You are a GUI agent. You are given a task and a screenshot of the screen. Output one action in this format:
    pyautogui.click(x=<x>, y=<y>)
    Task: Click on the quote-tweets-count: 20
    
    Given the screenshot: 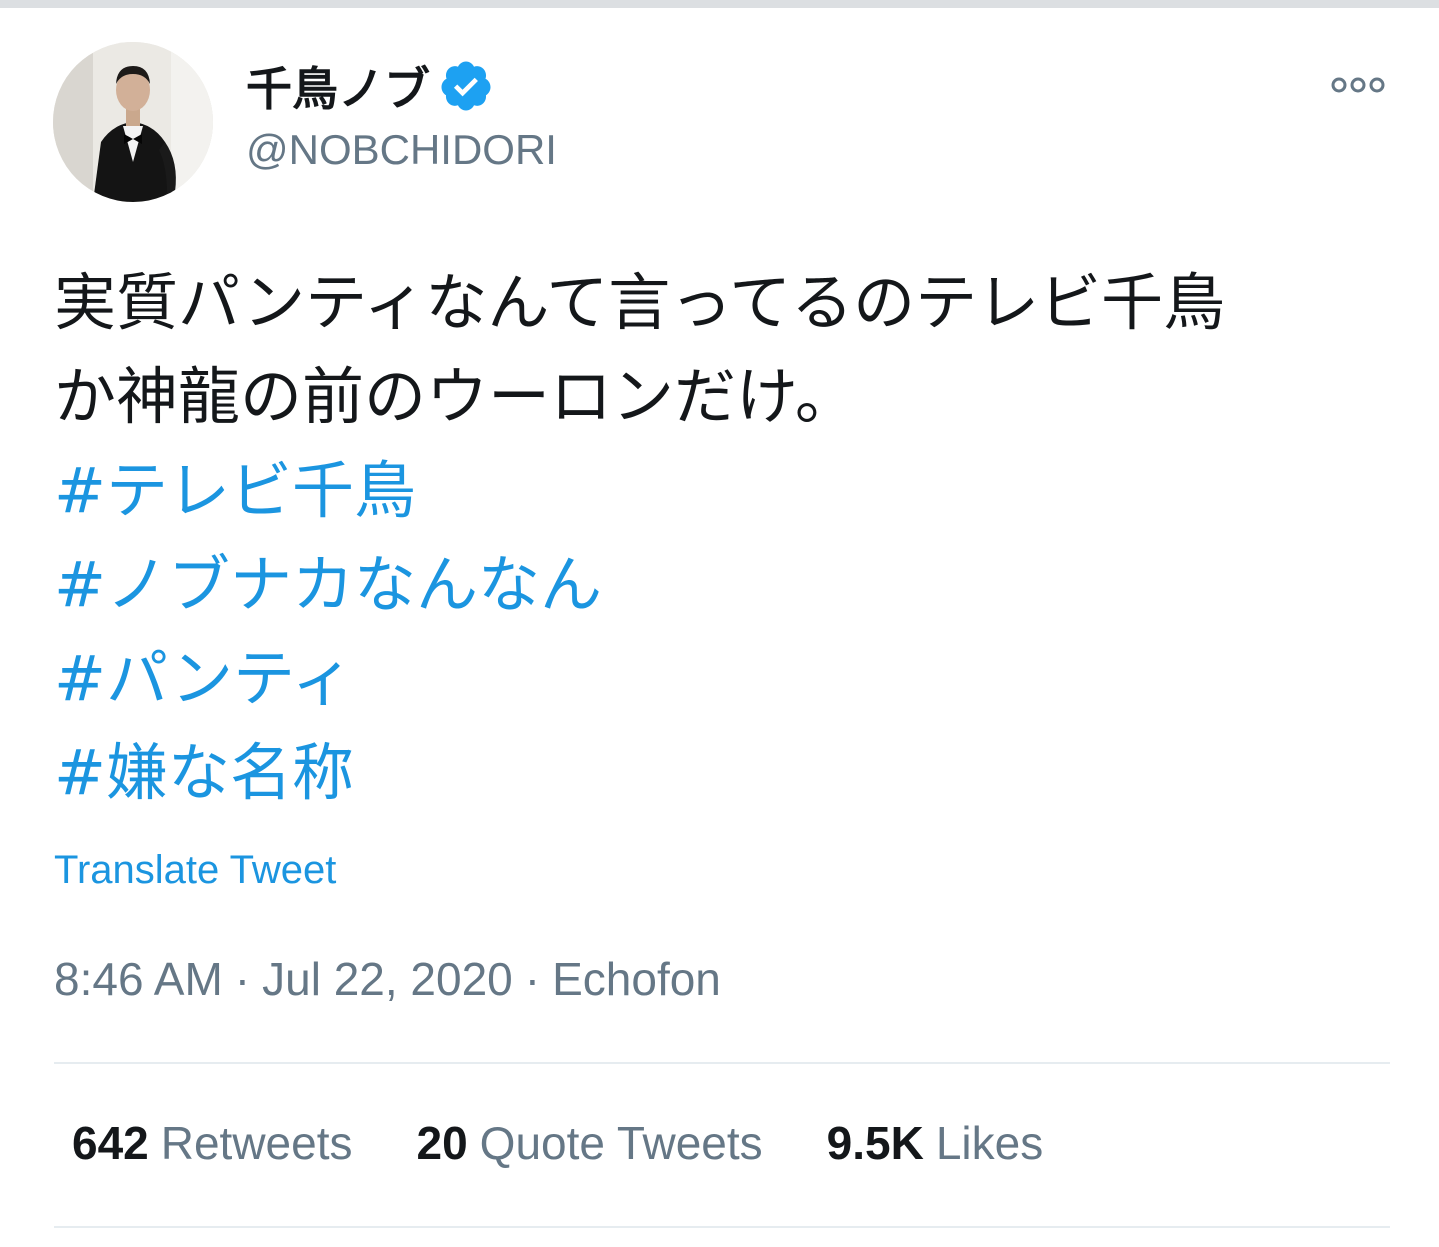 What is the action you would take?
    pyautogui.click(x=442, y=1143)
    